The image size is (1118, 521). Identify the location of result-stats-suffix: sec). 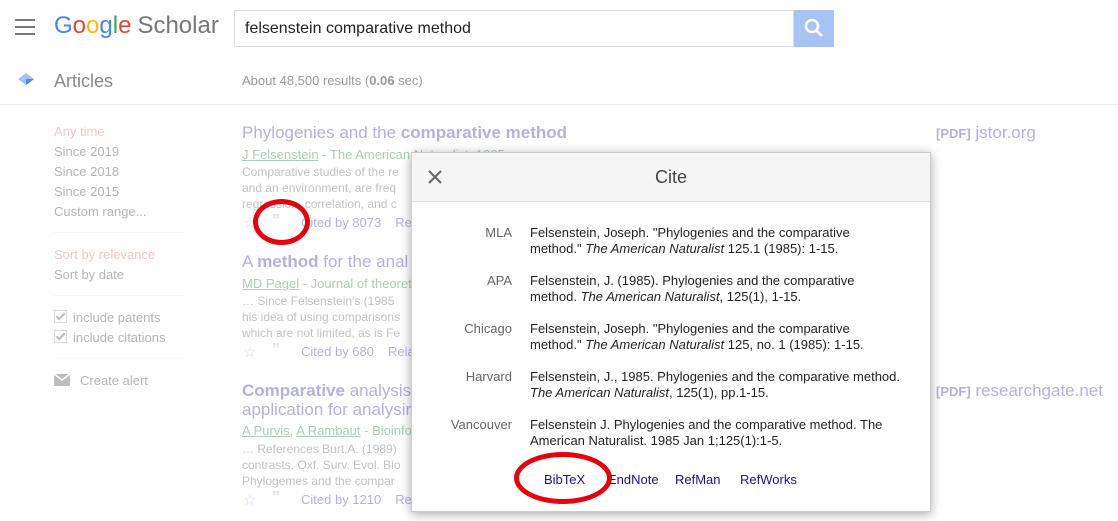
(408, 80).